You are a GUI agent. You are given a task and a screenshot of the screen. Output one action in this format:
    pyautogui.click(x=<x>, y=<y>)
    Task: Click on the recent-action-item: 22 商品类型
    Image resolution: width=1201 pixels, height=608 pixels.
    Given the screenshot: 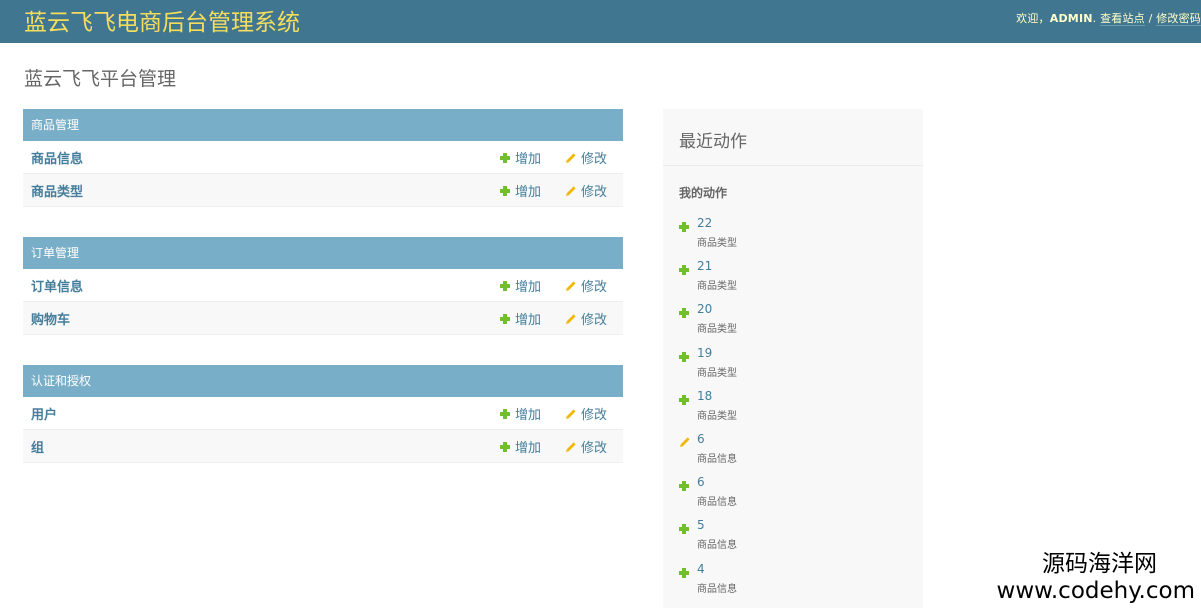 What is the action you would take?
    pyautogui.click(x=794, y=236)
    